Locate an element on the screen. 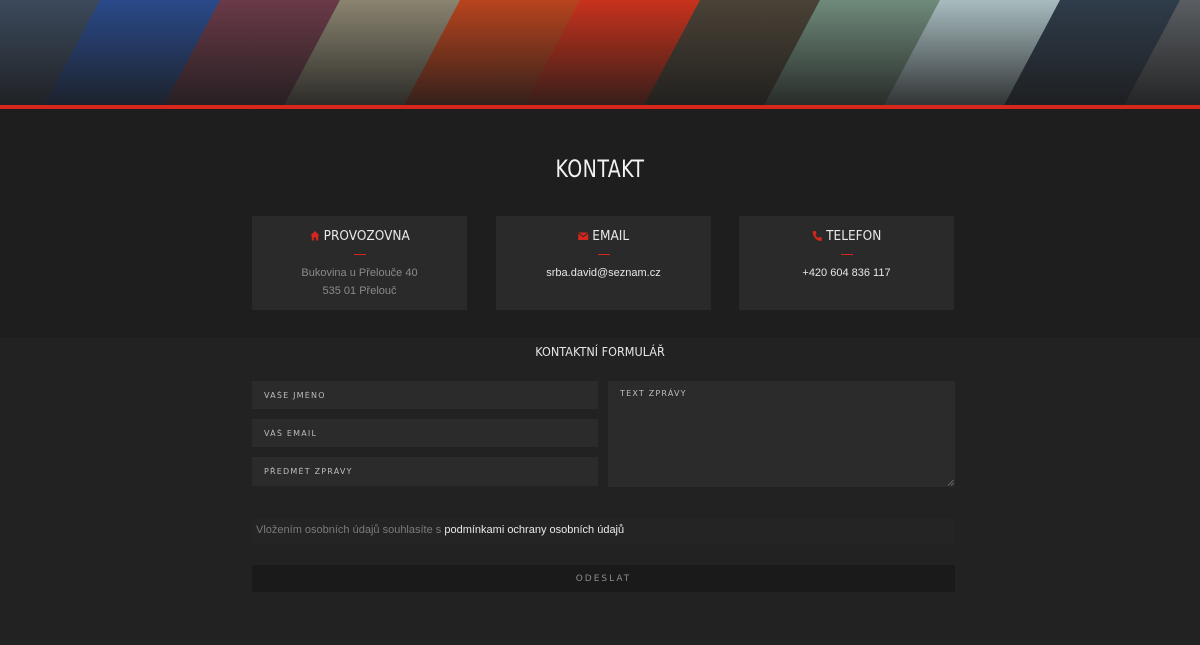 This screenshot has height=645, width=1200. card-email: EMAIL srba.david@seznam.cz is located at coordinates (603, 263).